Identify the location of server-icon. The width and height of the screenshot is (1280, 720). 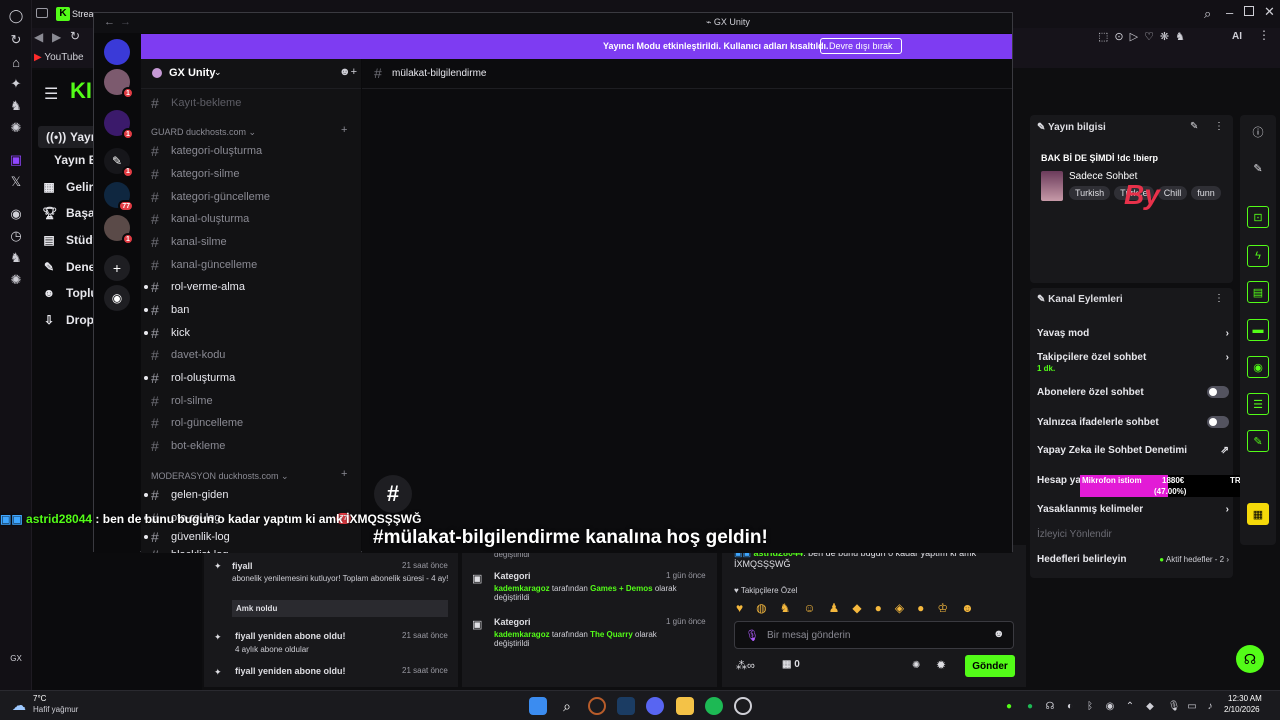
(117, 52).